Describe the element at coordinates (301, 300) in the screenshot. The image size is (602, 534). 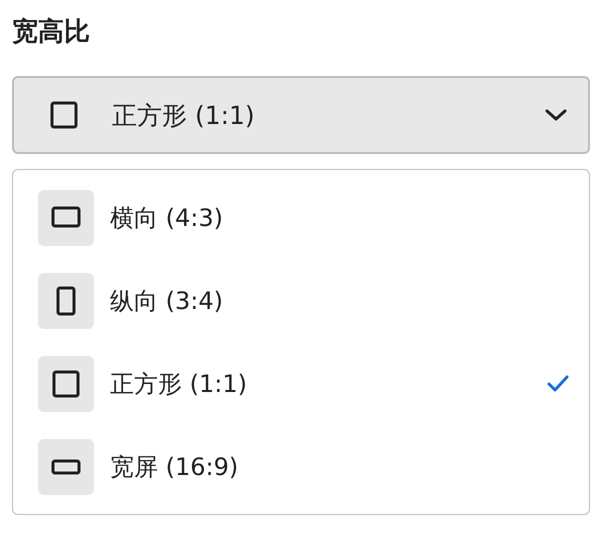
I see `menu-item: 纵向 (3:4)` at that location.